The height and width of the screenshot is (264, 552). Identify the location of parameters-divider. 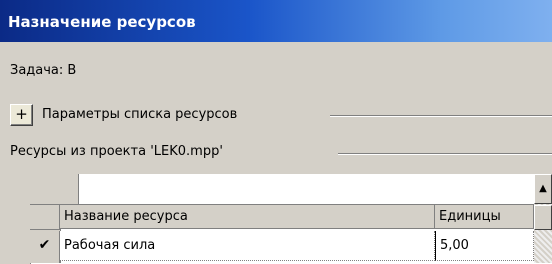
(441, 116).